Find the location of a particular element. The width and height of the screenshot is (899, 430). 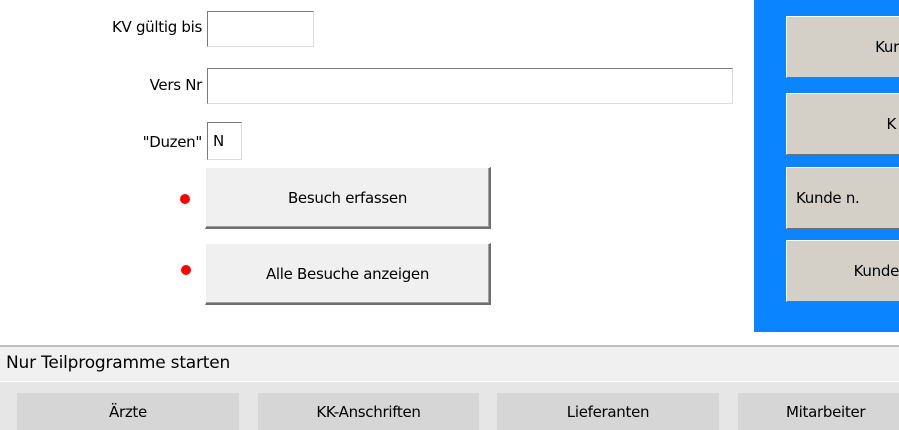

mitarbeiter-button: Mitarbeiter is located at coordinates (818, 411).